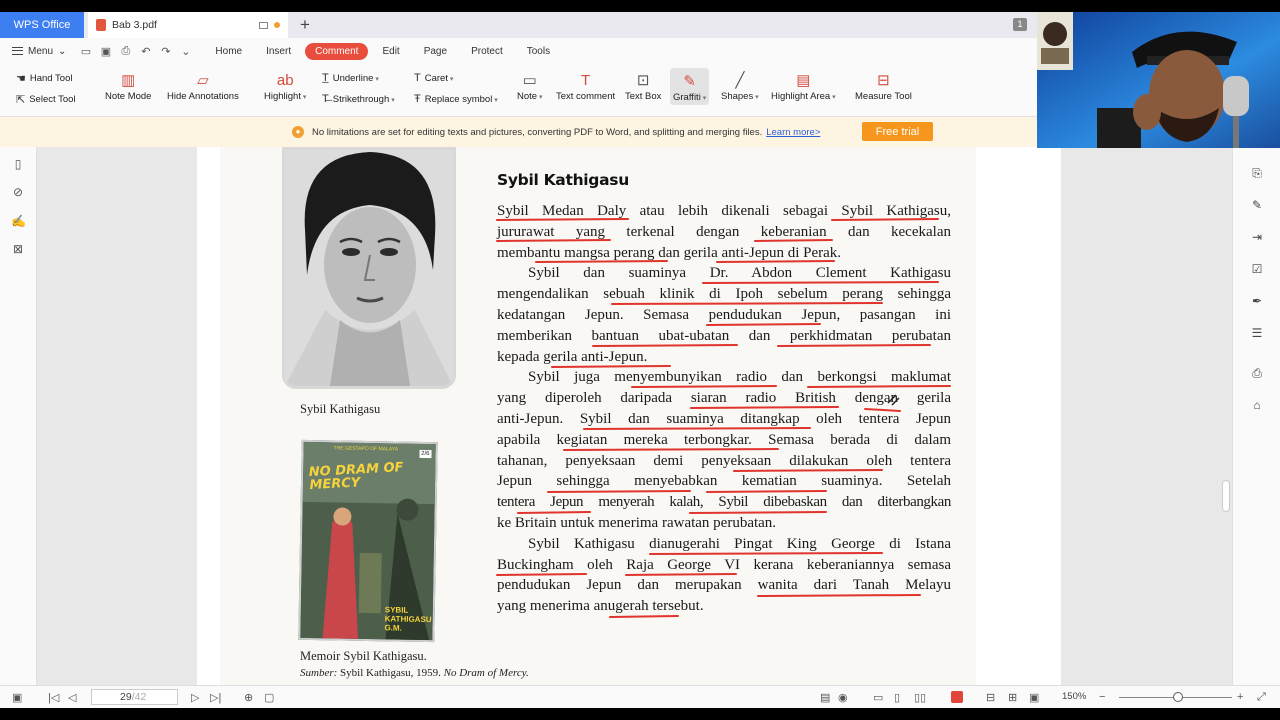 The height and width of the screenshot is (720, 1280). Describe the element at coordinates (1257, 237) in the screenshot. I see `export-icon: ⇥` at that location.